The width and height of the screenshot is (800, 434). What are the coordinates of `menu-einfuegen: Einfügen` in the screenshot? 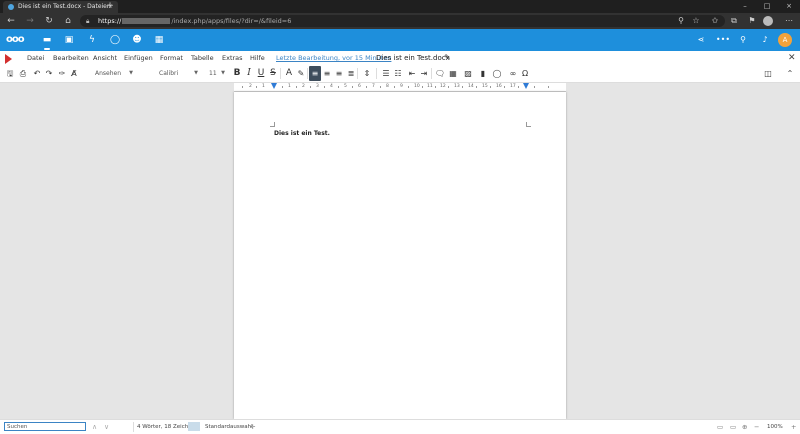 It's located at (138, 58).